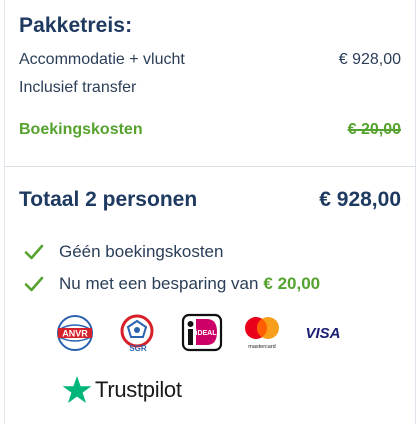 Image resolution: width=420 pixels, height=424 pixels. What do you see at coordinates (77, 389) in the screenshot?
I see `trustpilot-star-icon` at bounding box center [77, 389].